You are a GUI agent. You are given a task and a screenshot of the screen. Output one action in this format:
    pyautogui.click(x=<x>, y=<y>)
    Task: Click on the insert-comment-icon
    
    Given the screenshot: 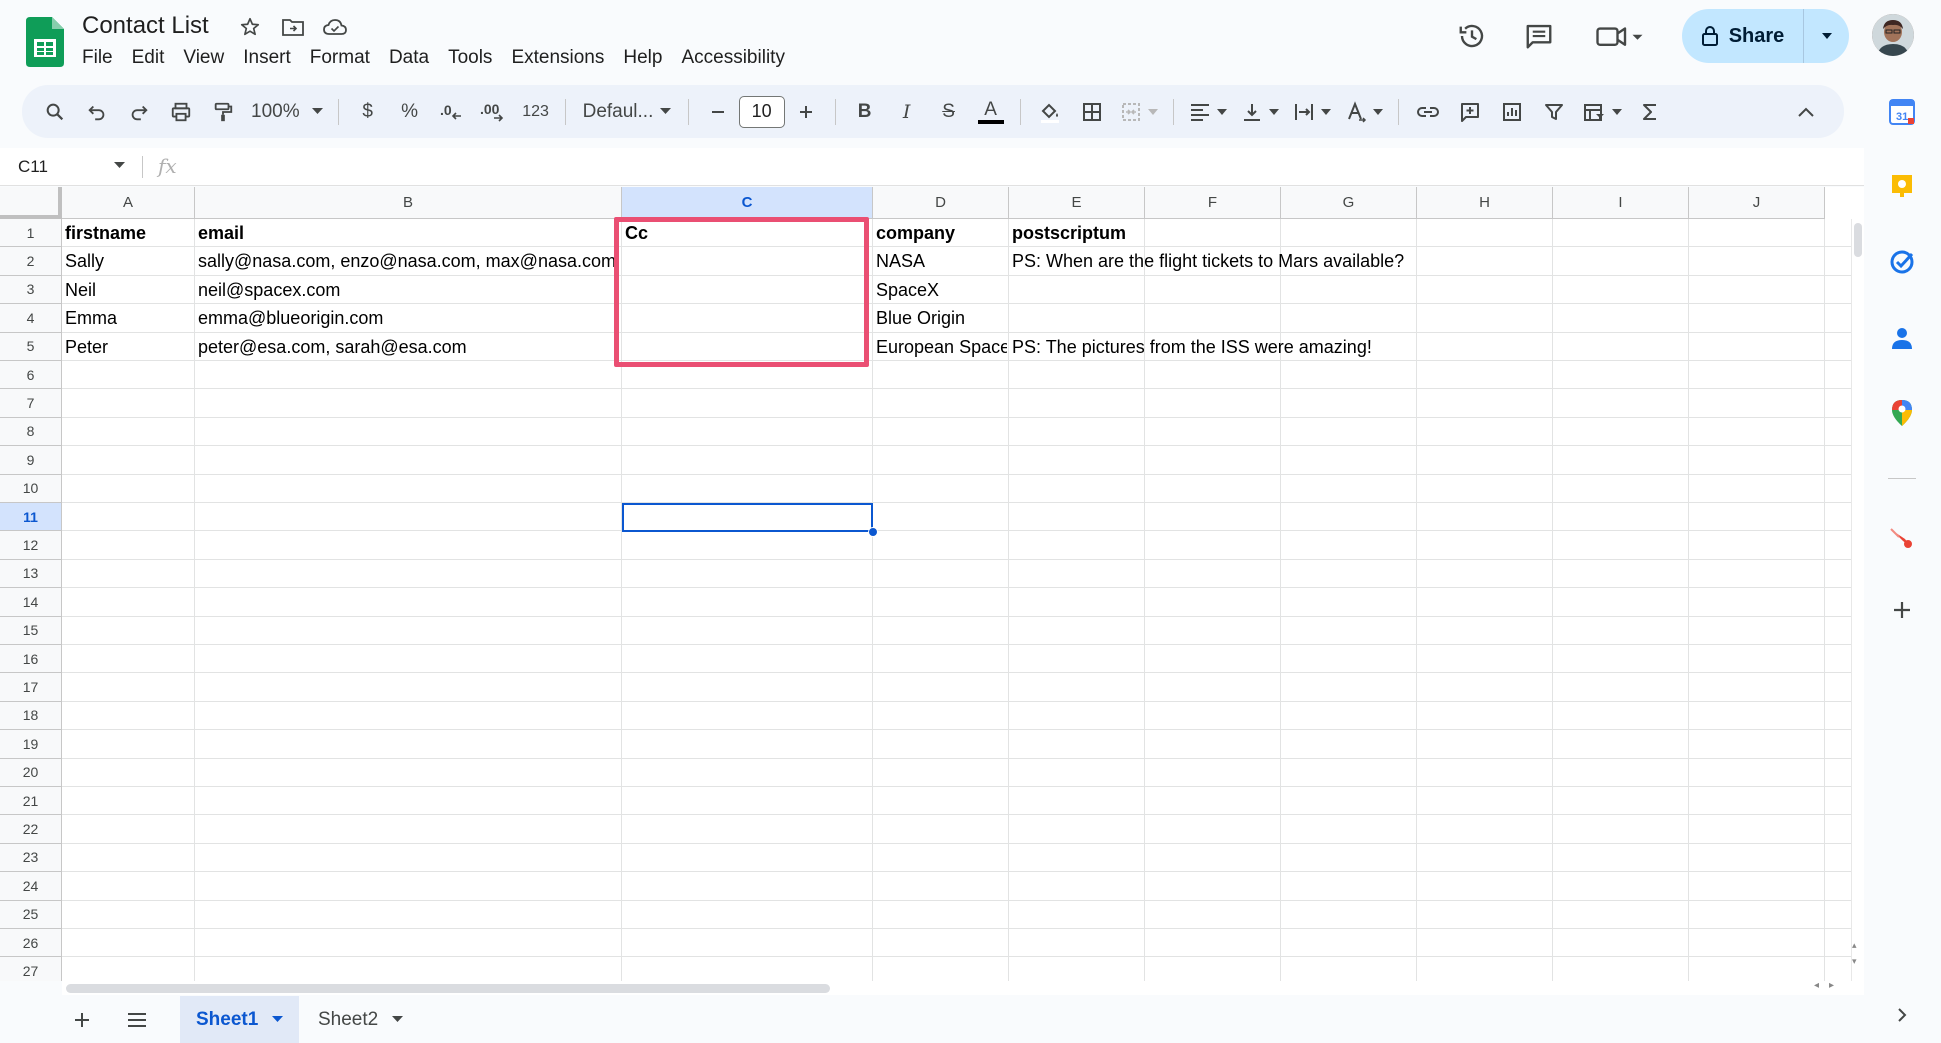 What is the action you would take?
    pyautogui.click(x=1470, y=112)
    